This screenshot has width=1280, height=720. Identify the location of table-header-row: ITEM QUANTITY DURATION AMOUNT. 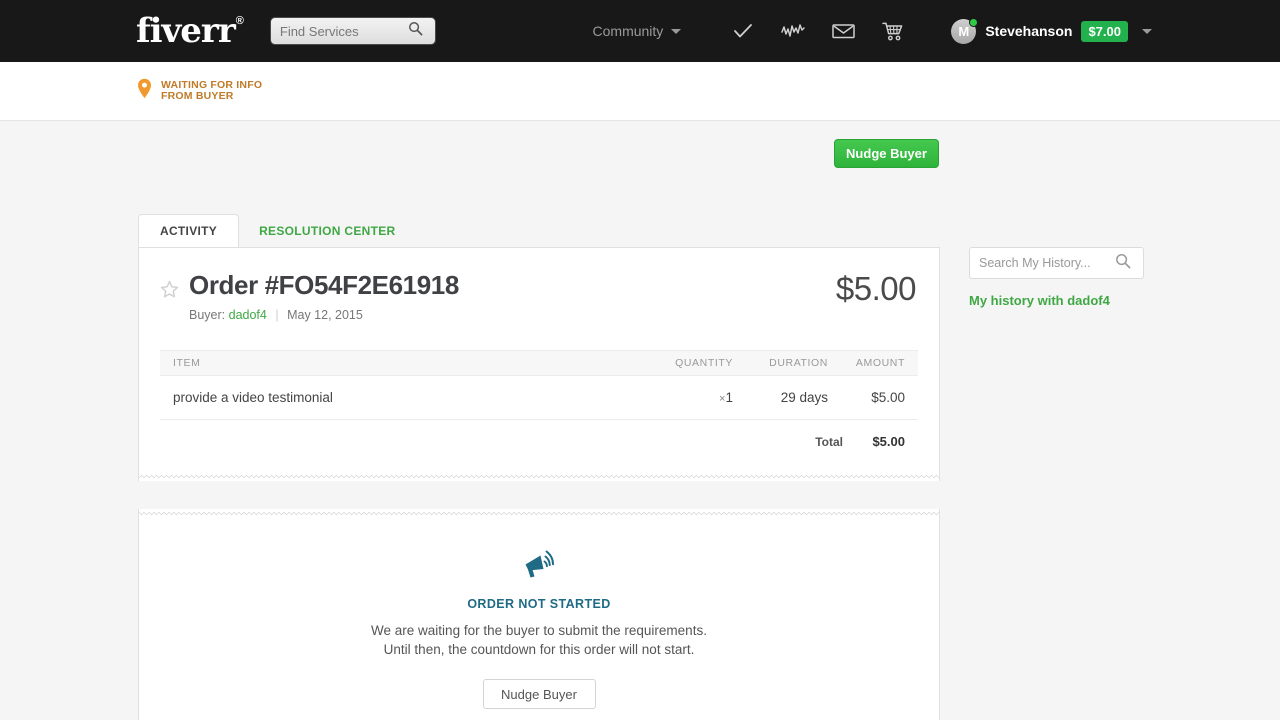
(539, 363).